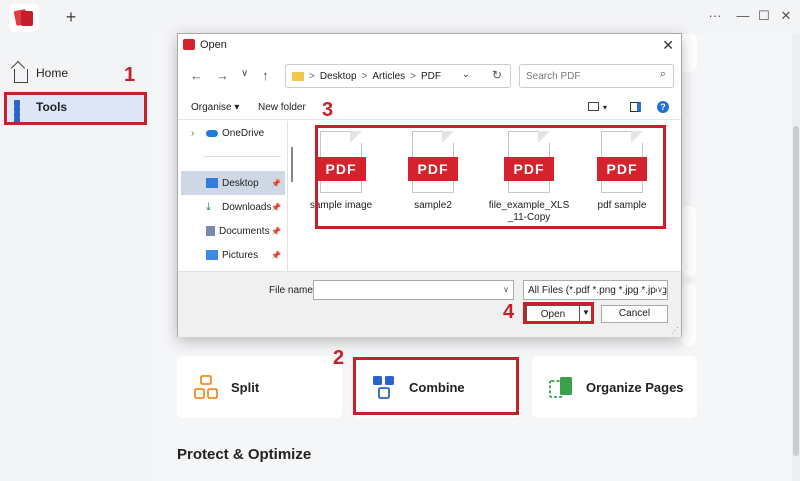  Describe the element at coordinates (244, 231) in the screenshot. I see `tree-item-label: Documents` at that location.